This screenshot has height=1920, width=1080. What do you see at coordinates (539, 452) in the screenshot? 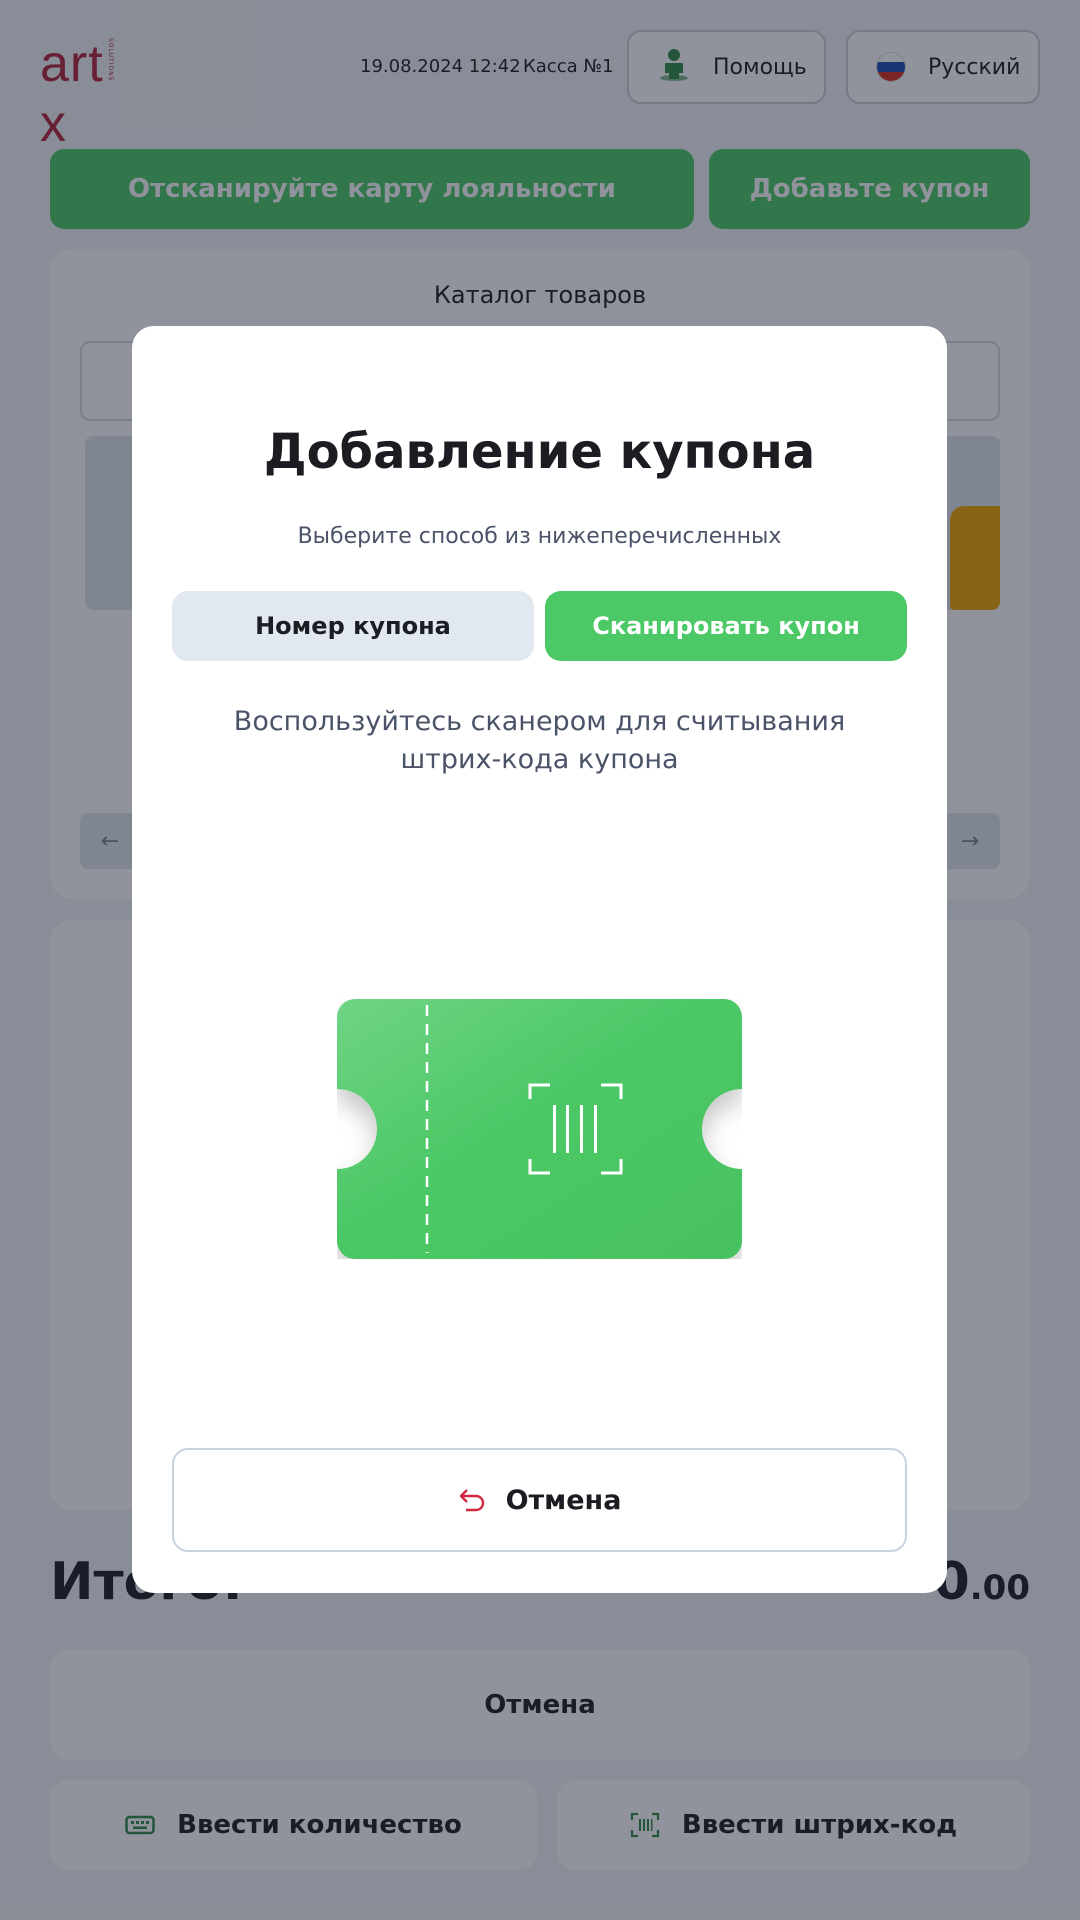
I see `dialog-title: Добавление купона` at bounding box center [539, 452].